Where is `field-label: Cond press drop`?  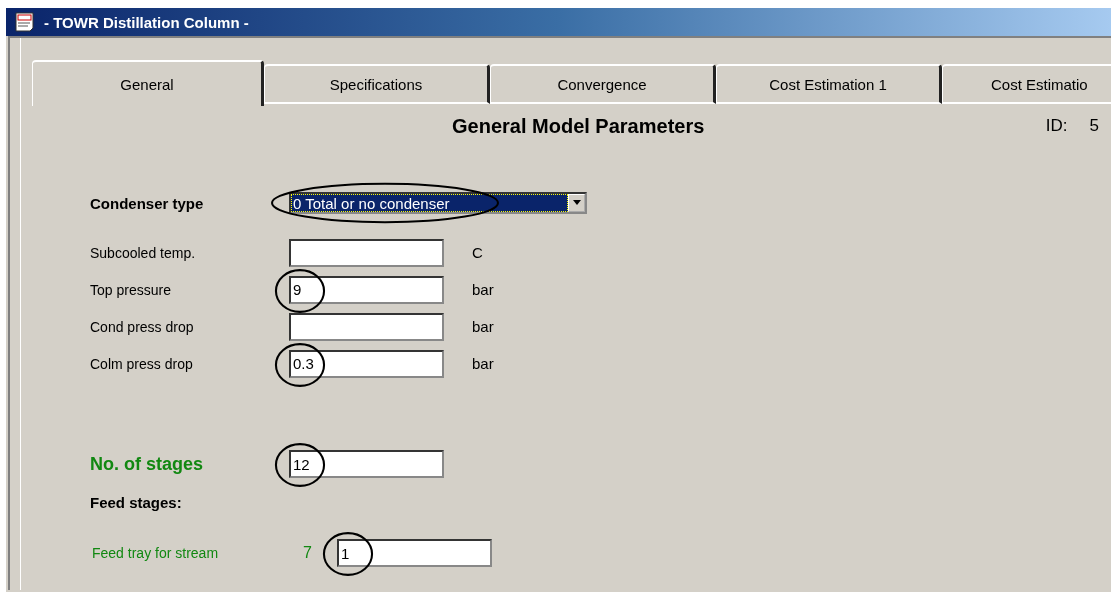
field-label: Cond press drop is located at coordinates (142, 326).